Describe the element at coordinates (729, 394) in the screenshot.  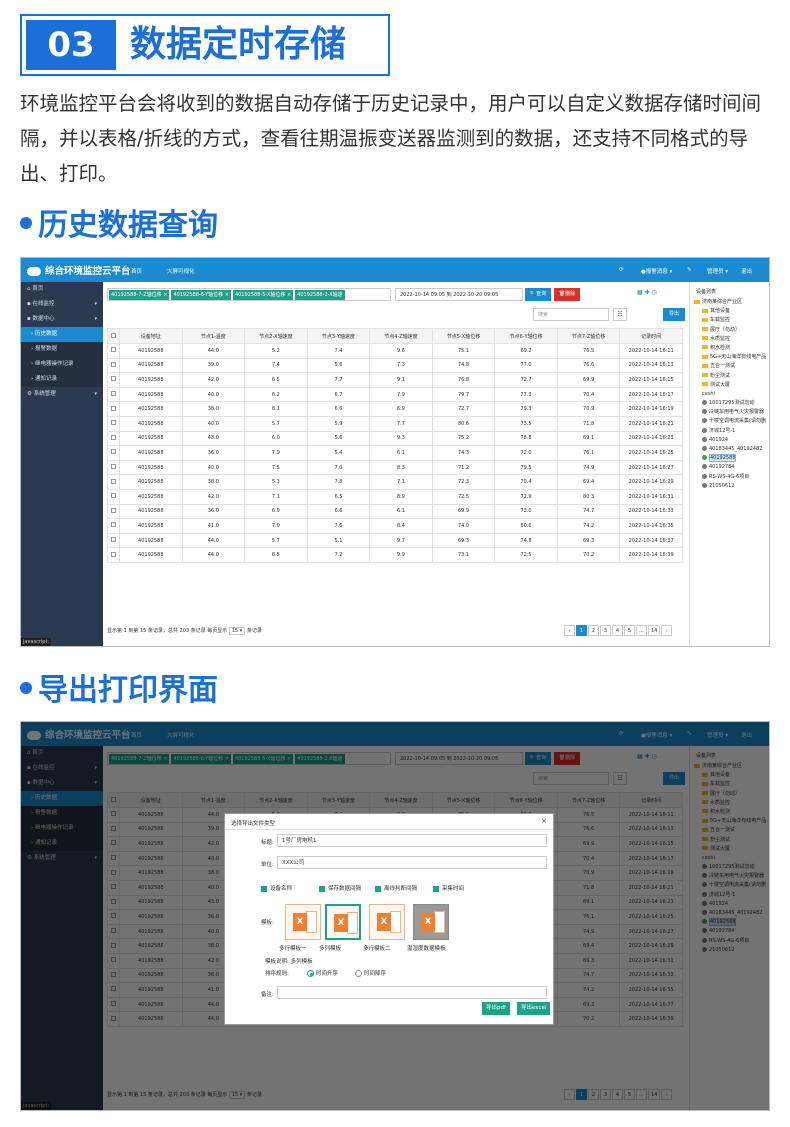
I see `tree-node: ceshi` at that location.